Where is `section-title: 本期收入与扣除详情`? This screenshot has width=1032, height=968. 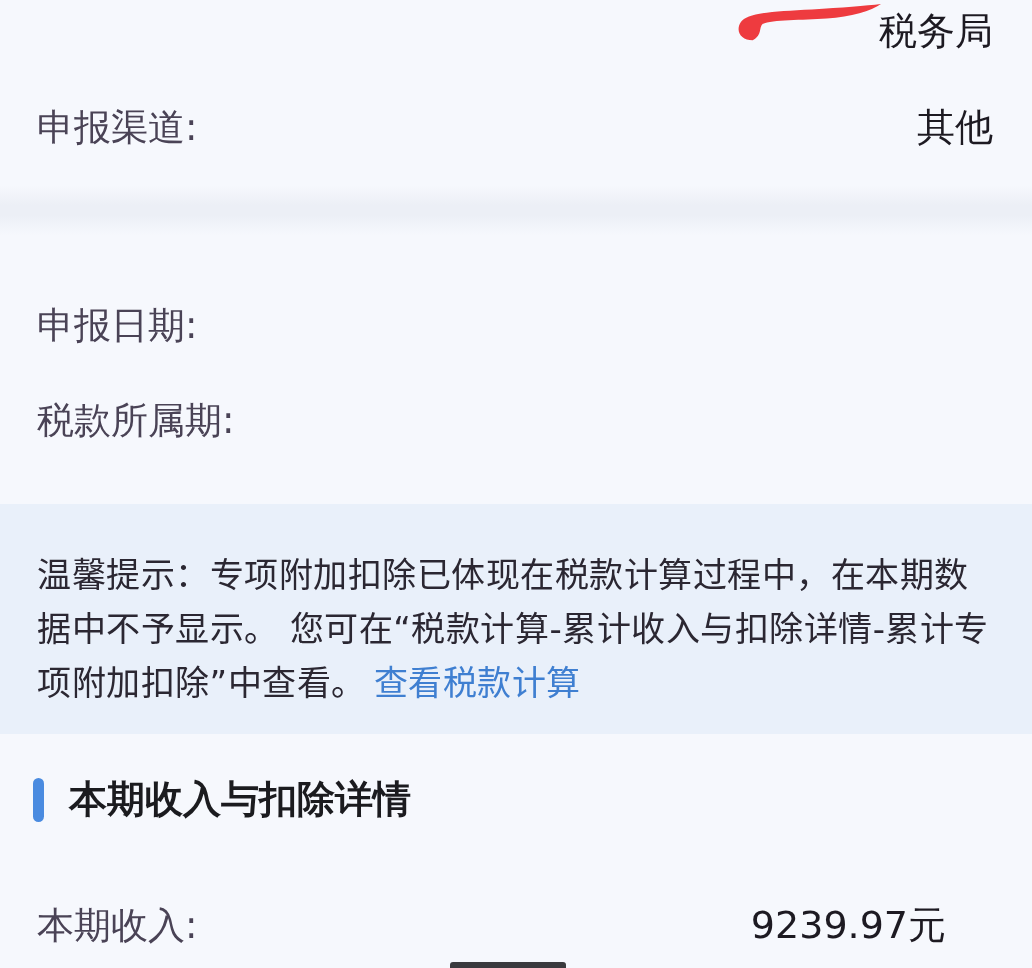 section-title: 本期收入与扣除详情 is located at coordinates (240, 800).